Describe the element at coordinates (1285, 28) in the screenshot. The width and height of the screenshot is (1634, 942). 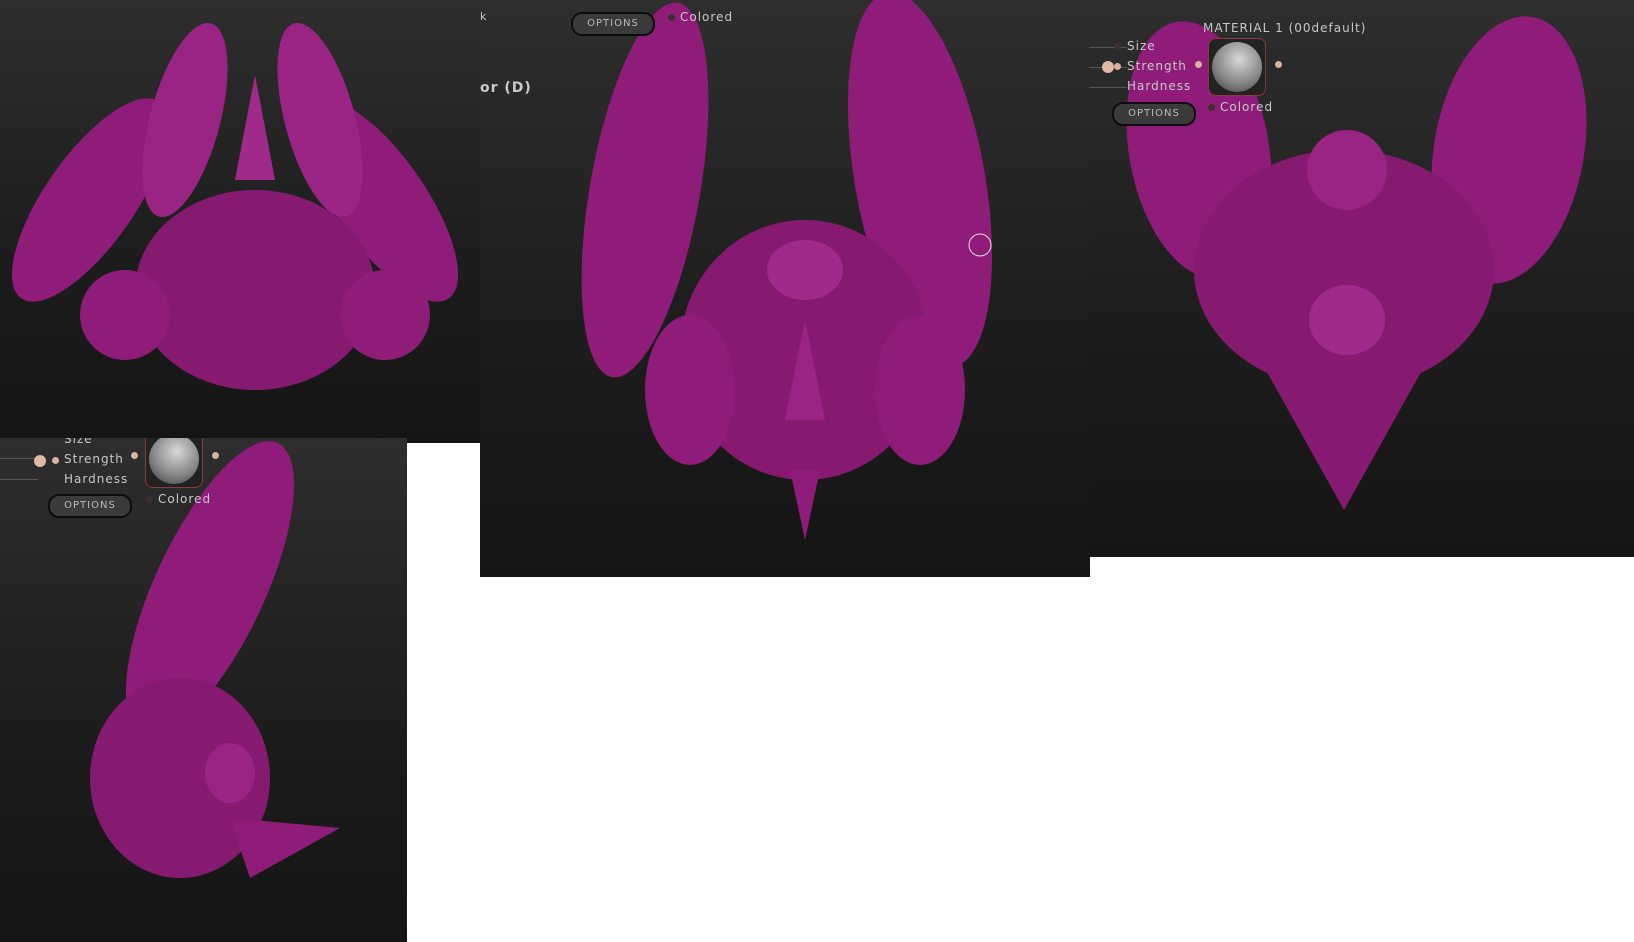
I see `material-label: MATERIAL 1 (00default)` at that location.